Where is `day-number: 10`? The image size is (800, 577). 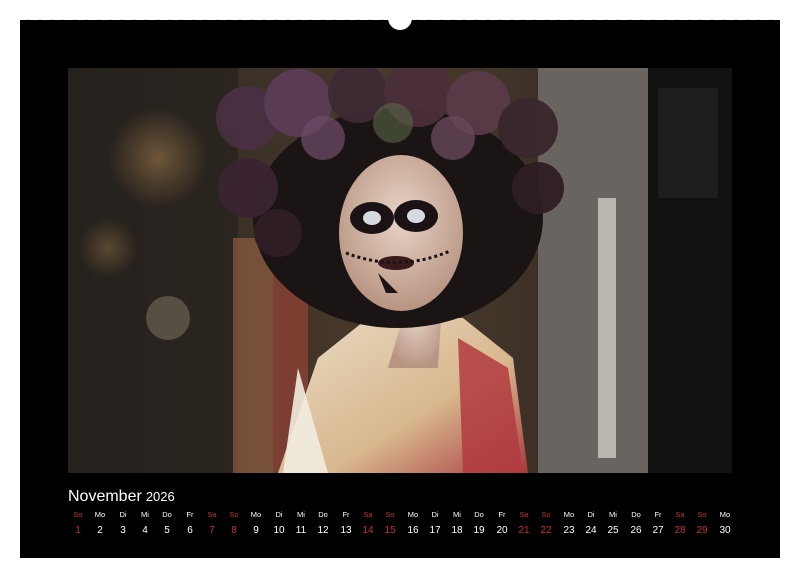
day-number: 10 is located at coordinates (279, 530).